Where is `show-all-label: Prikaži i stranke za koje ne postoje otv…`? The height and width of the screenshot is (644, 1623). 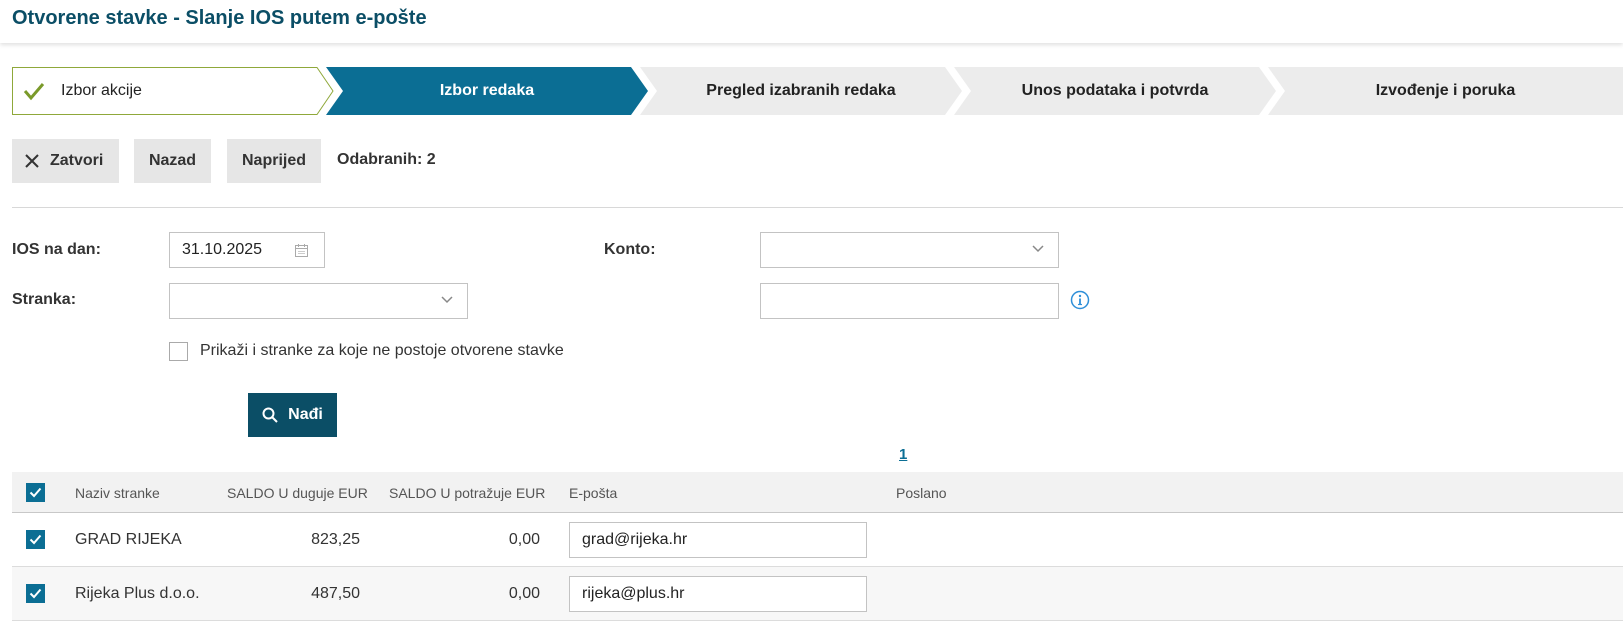
show-all-label: Prikaži i stranke za koje ne postoje otv… is located at coordinates (382, 350).